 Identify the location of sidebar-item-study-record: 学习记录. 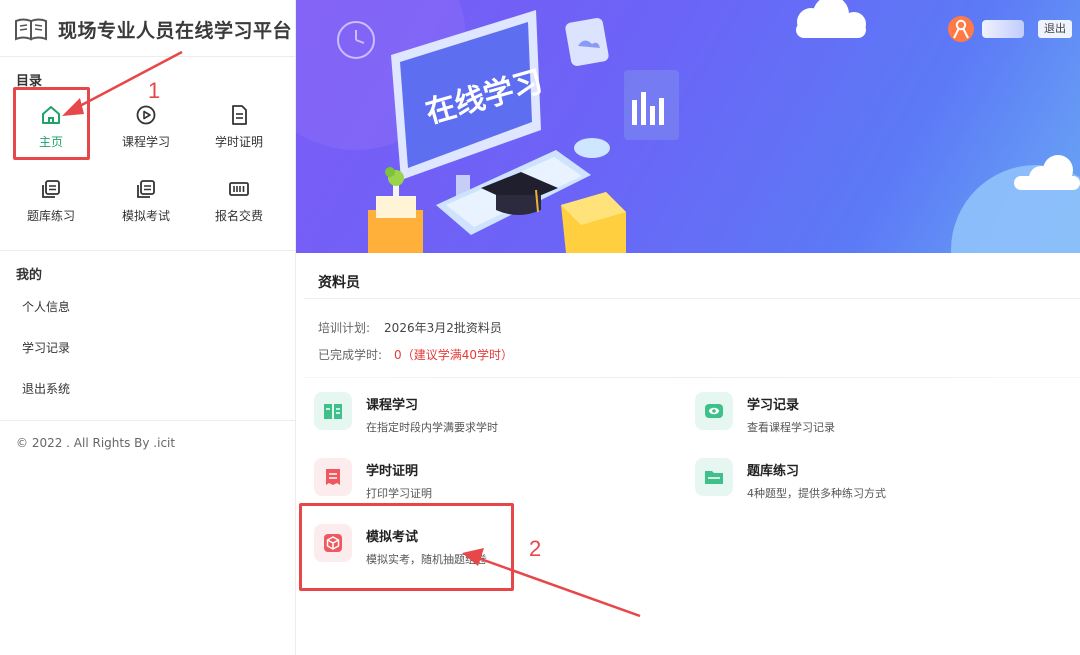
(46, 347).